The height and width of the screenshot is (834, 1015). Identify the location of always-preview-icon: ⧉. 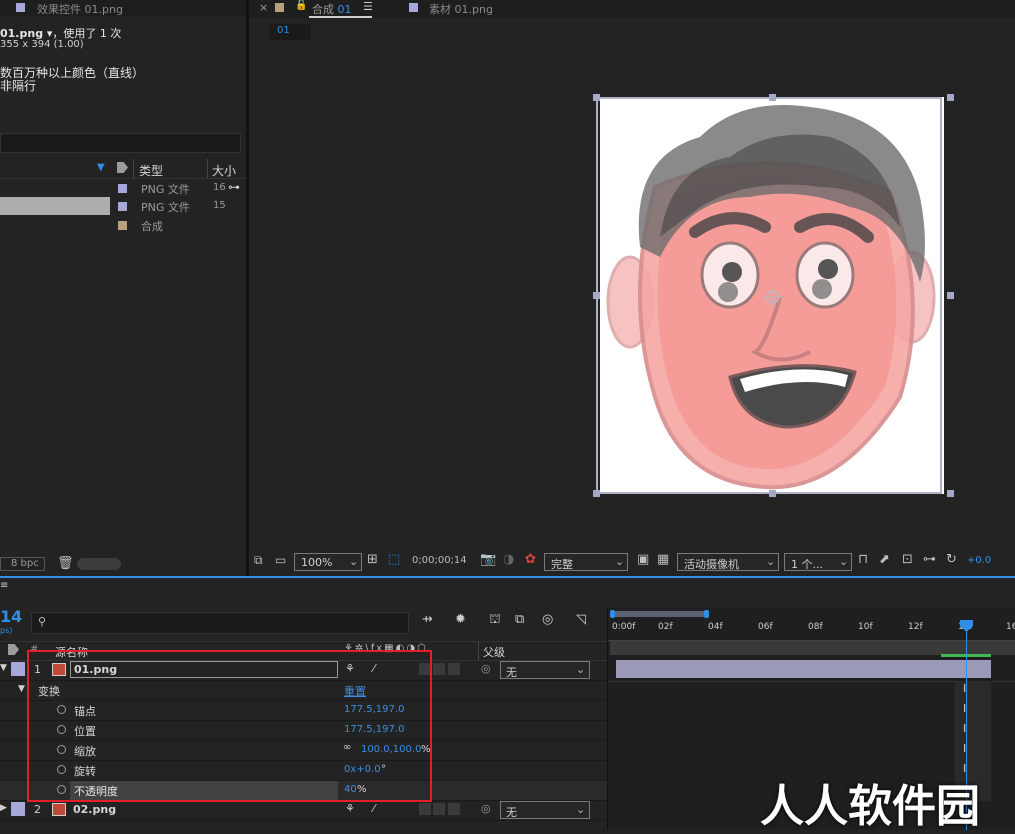
(258, 560).